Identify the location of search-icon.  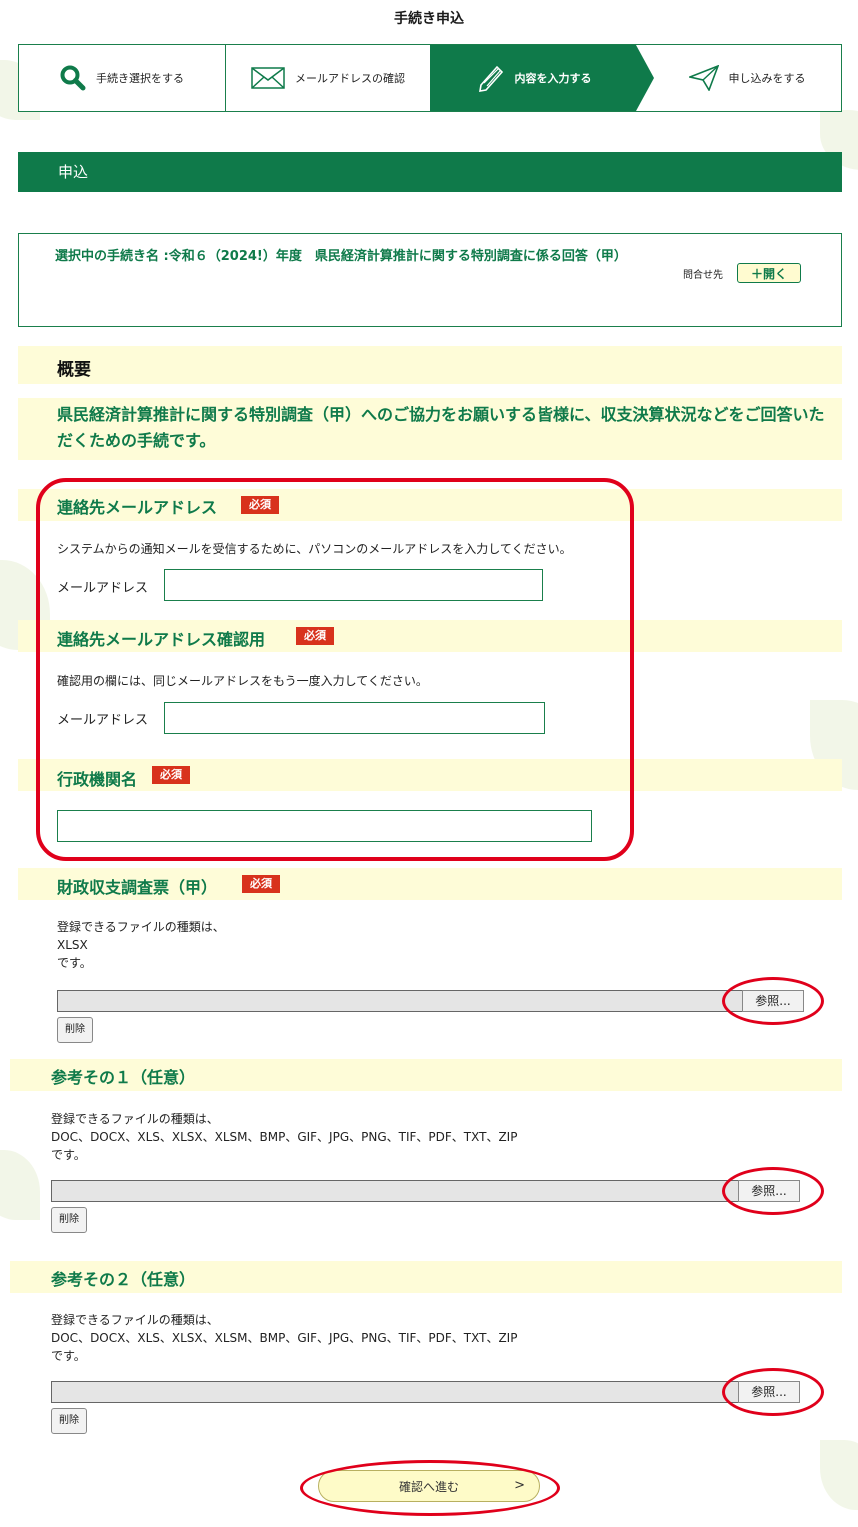
(73, 78).